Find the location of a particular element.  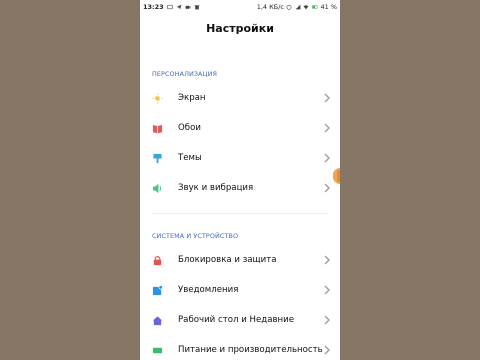

settings-item-label: Блокировка и защита is located at coordinates (227, 260).